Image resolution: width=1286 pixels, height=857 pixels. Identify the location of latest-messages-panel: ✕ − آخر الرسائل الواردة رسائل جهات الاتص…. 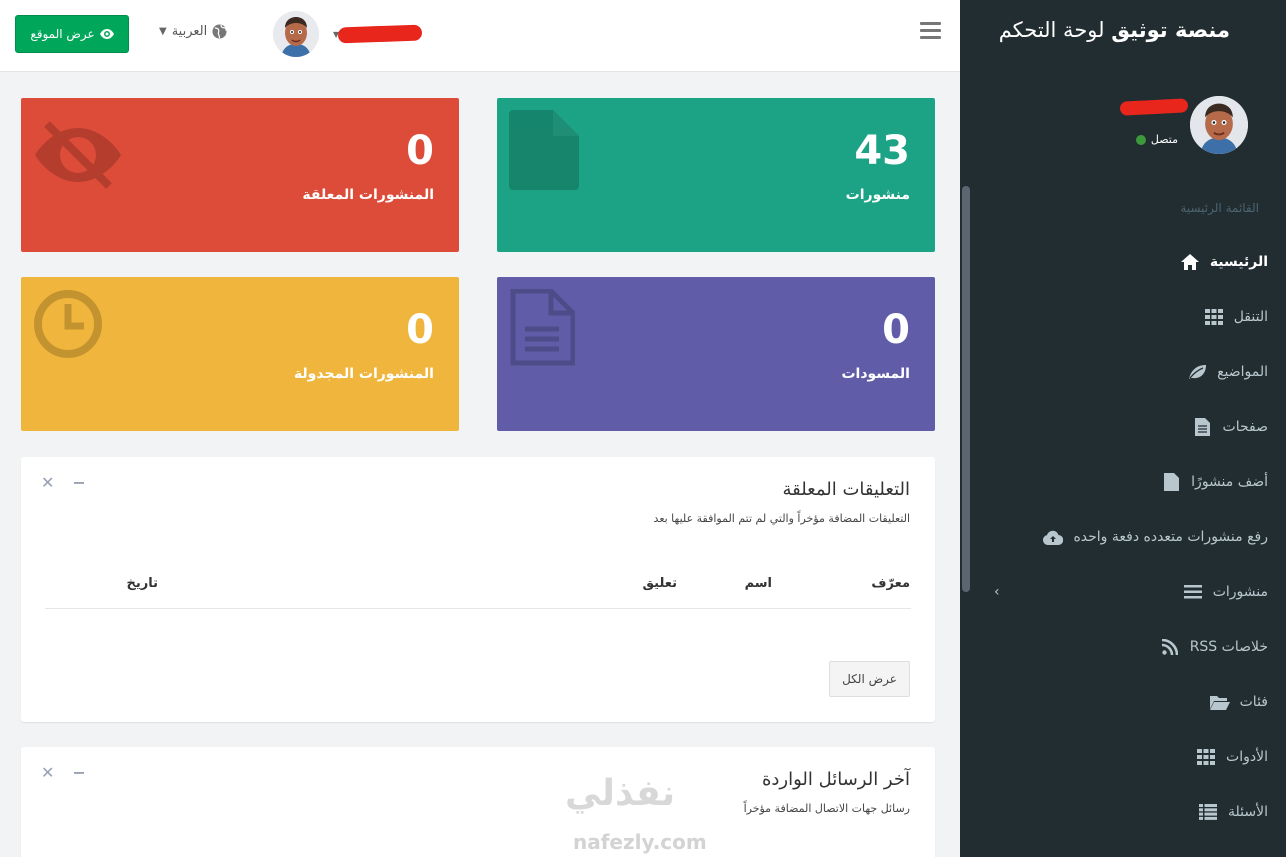
(478, 802).